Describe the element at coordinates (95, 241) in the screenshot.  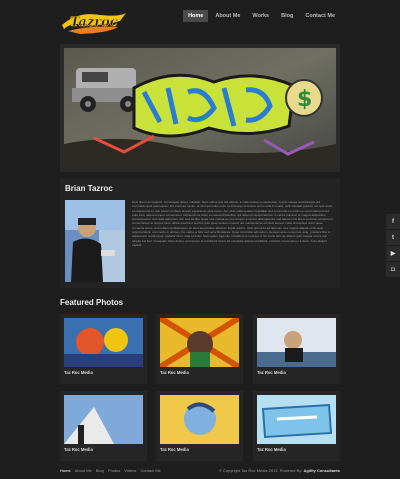
I see `bio-photo` at that location.